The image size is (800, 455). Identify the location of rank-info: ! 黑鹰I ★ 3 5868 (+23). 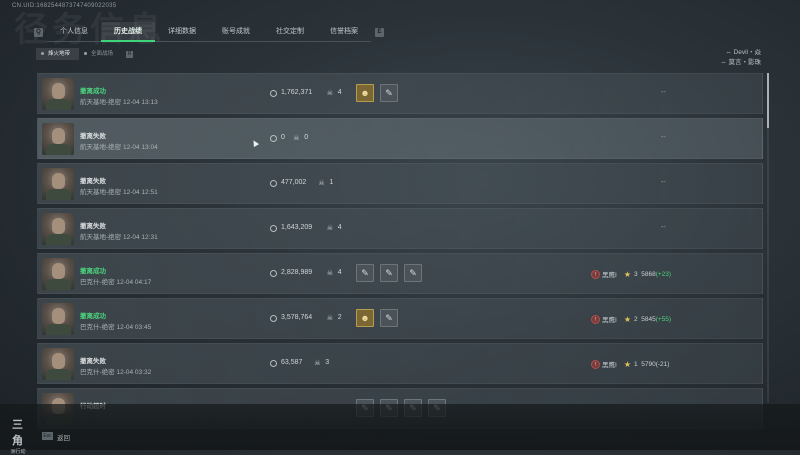
(631, 274).